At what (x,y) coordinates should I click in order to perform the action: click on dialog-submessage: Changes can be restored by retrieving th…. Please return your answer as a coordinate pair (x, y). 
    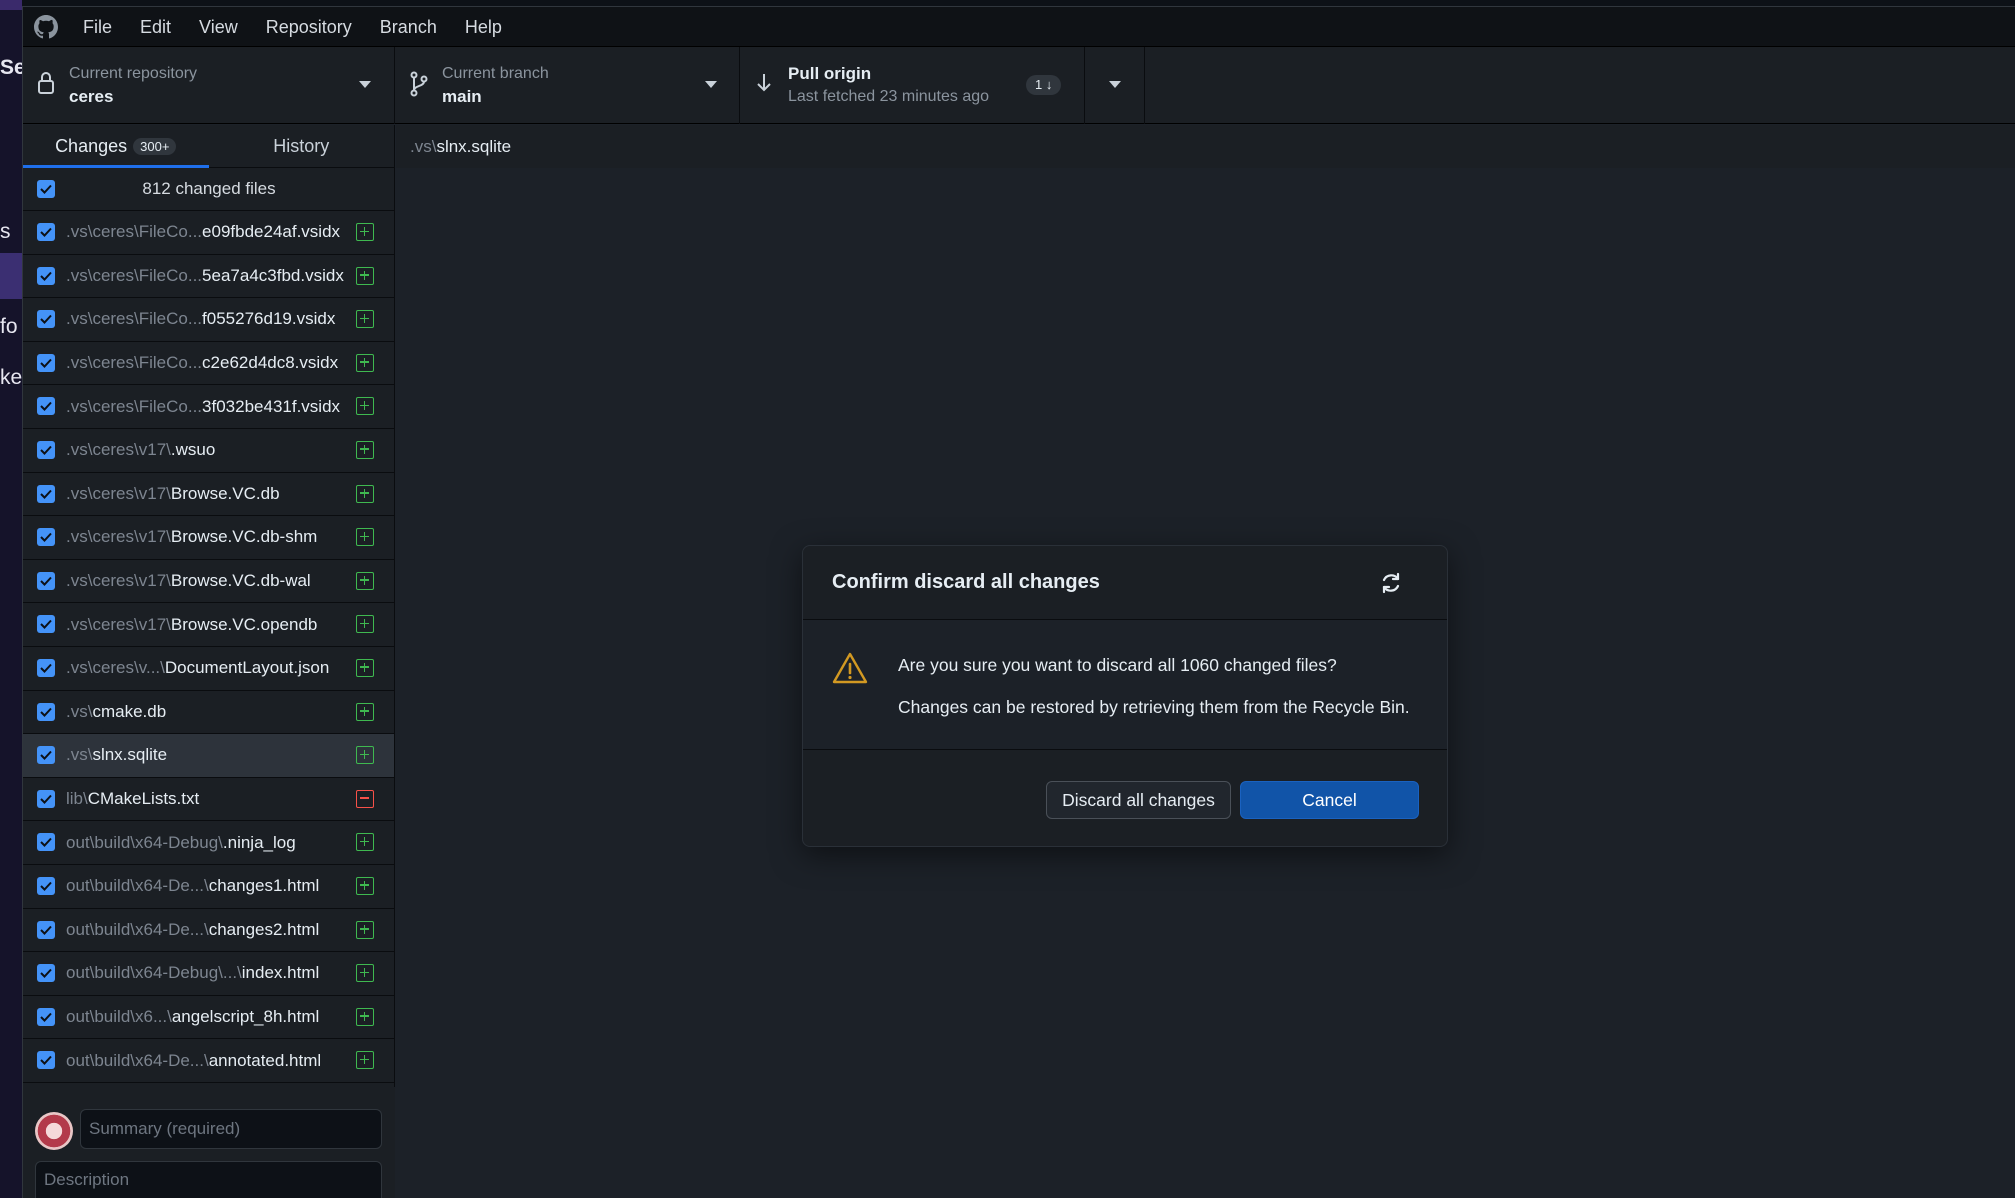
    Looking at the image, I should click on (1154, 707).